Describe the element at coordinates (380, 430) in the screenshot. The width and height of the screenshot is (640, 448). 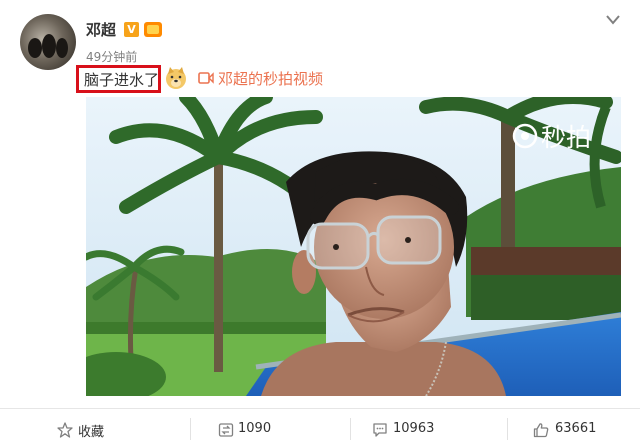
I see `comment-icon` at that location.